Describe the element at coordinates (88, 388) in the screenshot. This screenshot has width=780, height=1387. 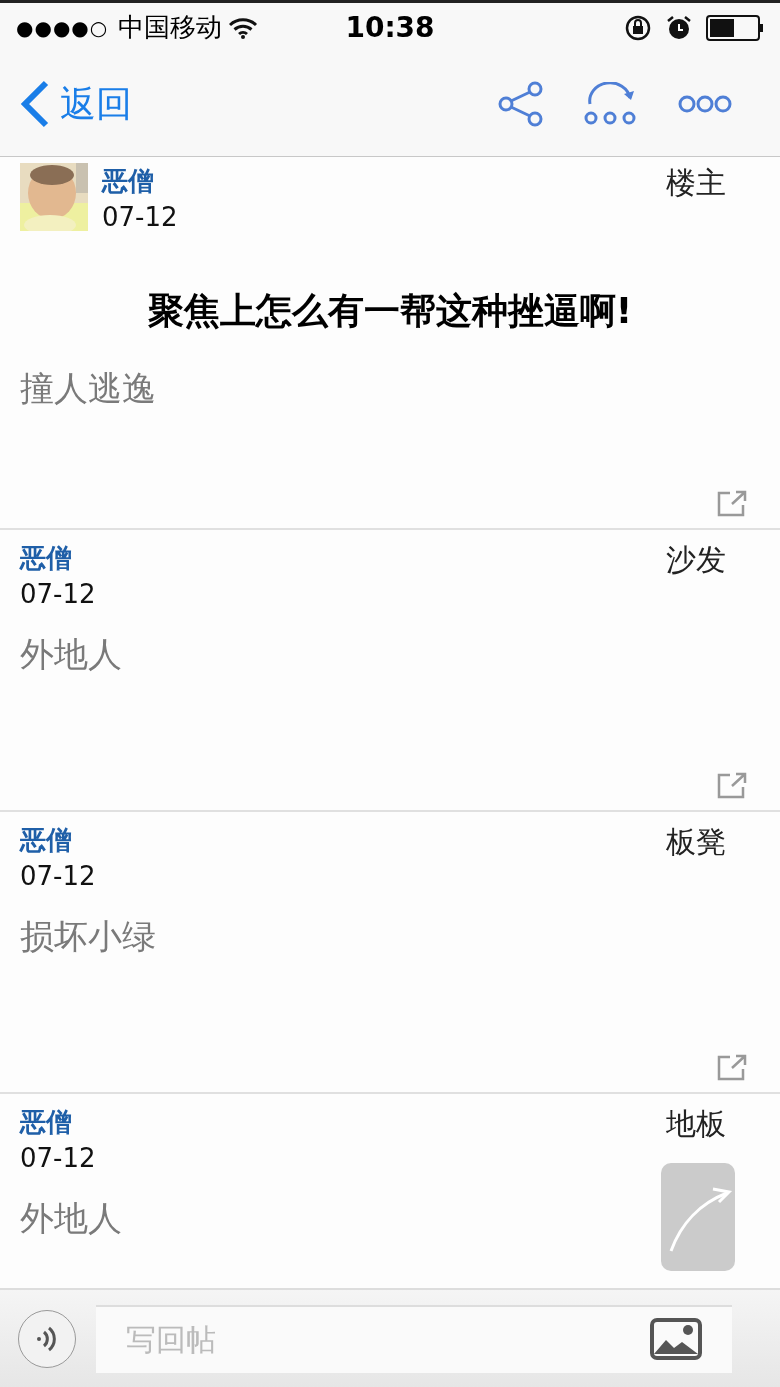
I see `post-content: 撞人逃逸` at that location.